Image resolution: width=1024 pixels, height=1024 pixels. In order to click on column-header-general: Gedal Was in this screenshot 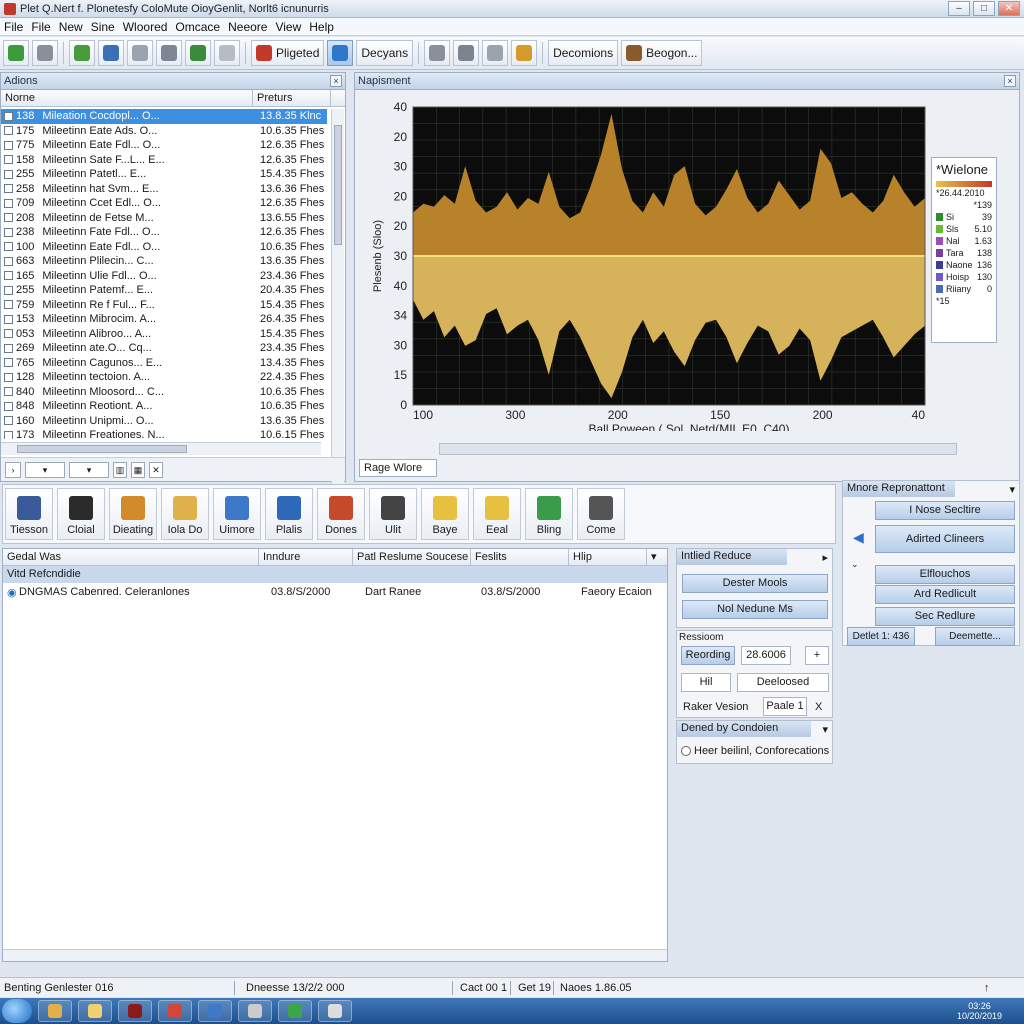, I will do `click(131, 557)`.